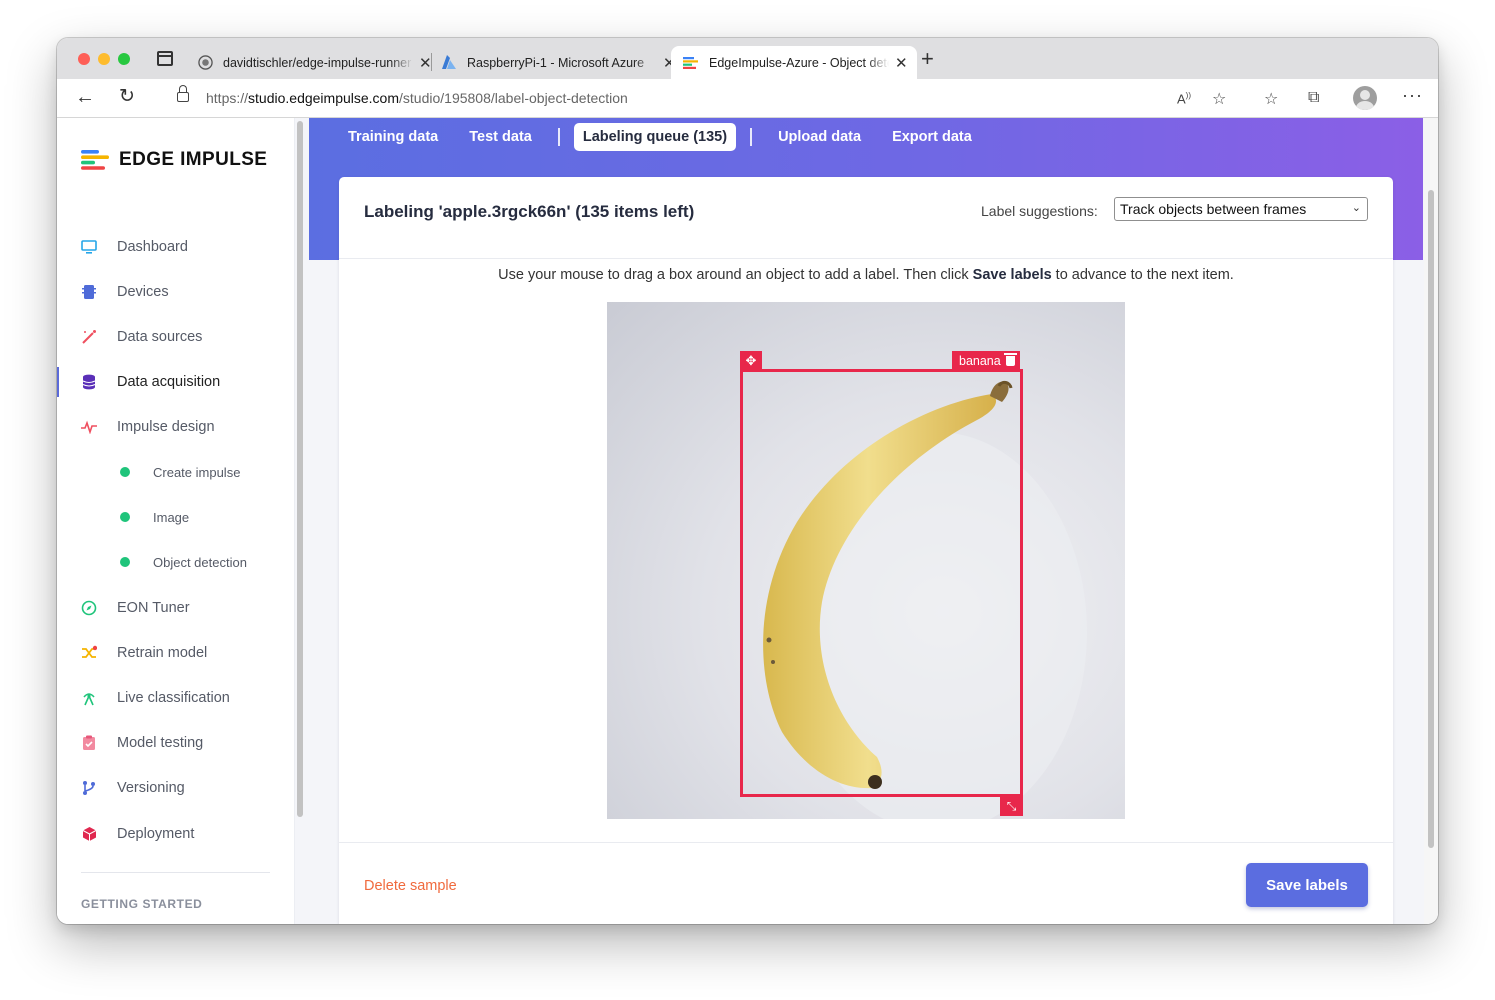  Describe the element at coordinates (1010, 359) in the screenshot. I see `trash-icon` at that location.